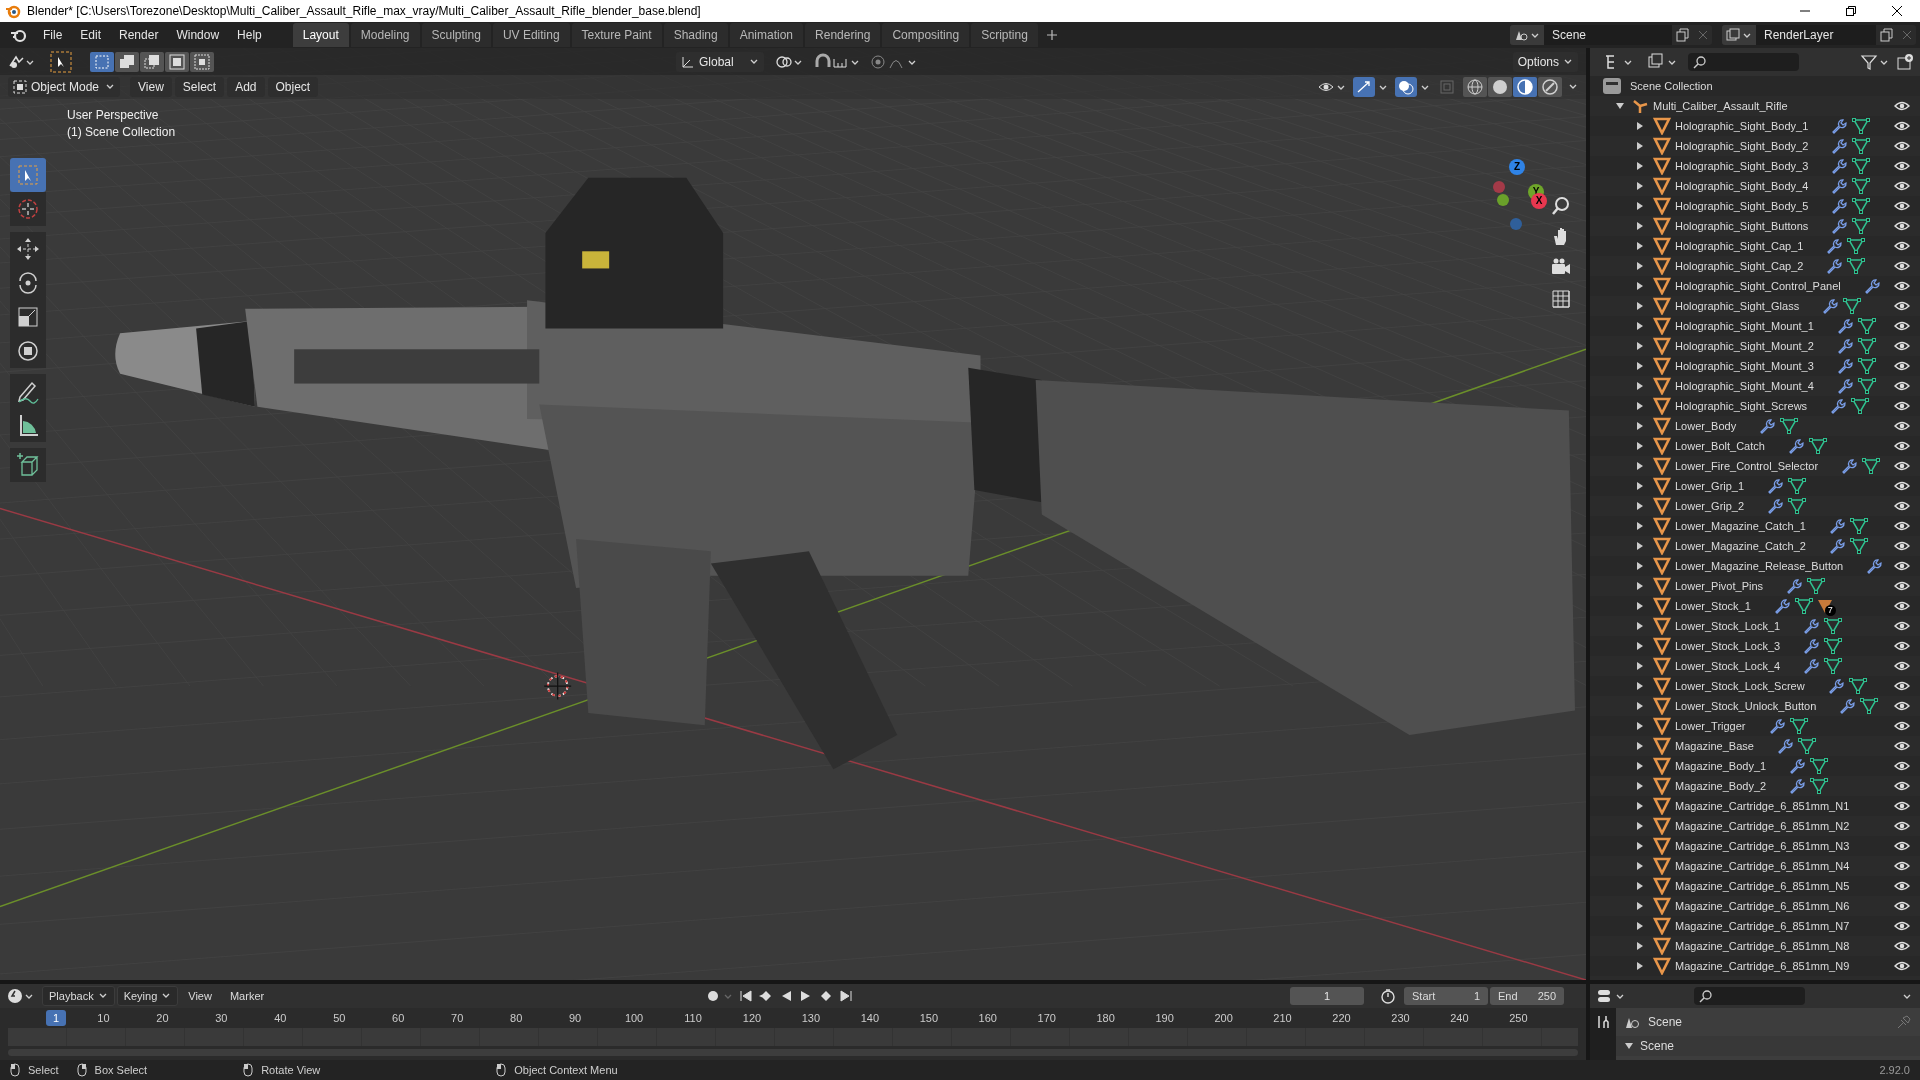  What do you see at coordinates (456, 35) in the screenshot?
I see `workspace-tab: Sculpting` at bounding box center [456, 35].